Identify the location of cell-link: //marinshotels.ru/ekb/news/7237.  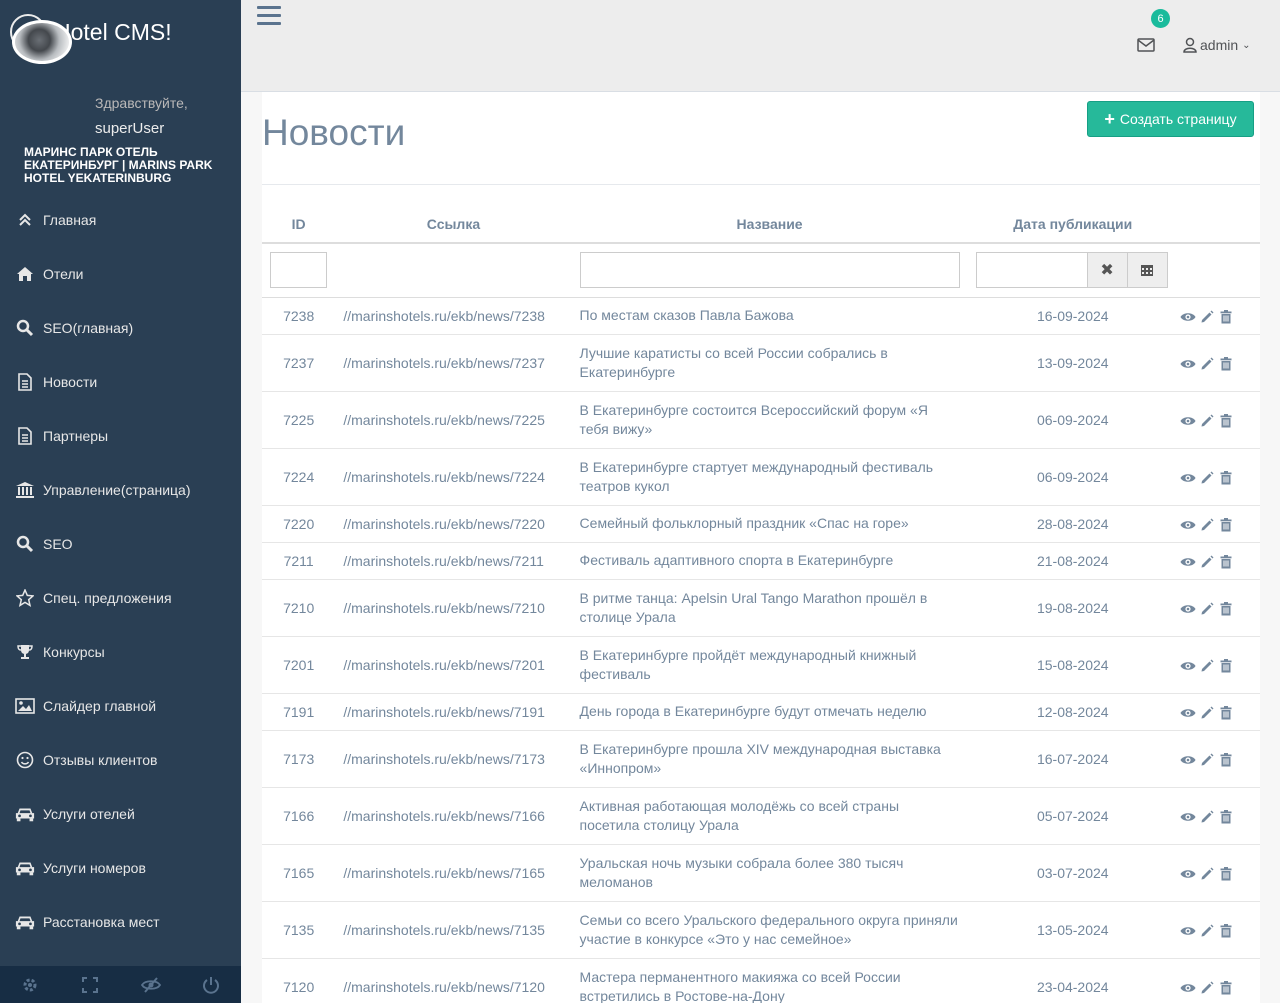
(453, 363).